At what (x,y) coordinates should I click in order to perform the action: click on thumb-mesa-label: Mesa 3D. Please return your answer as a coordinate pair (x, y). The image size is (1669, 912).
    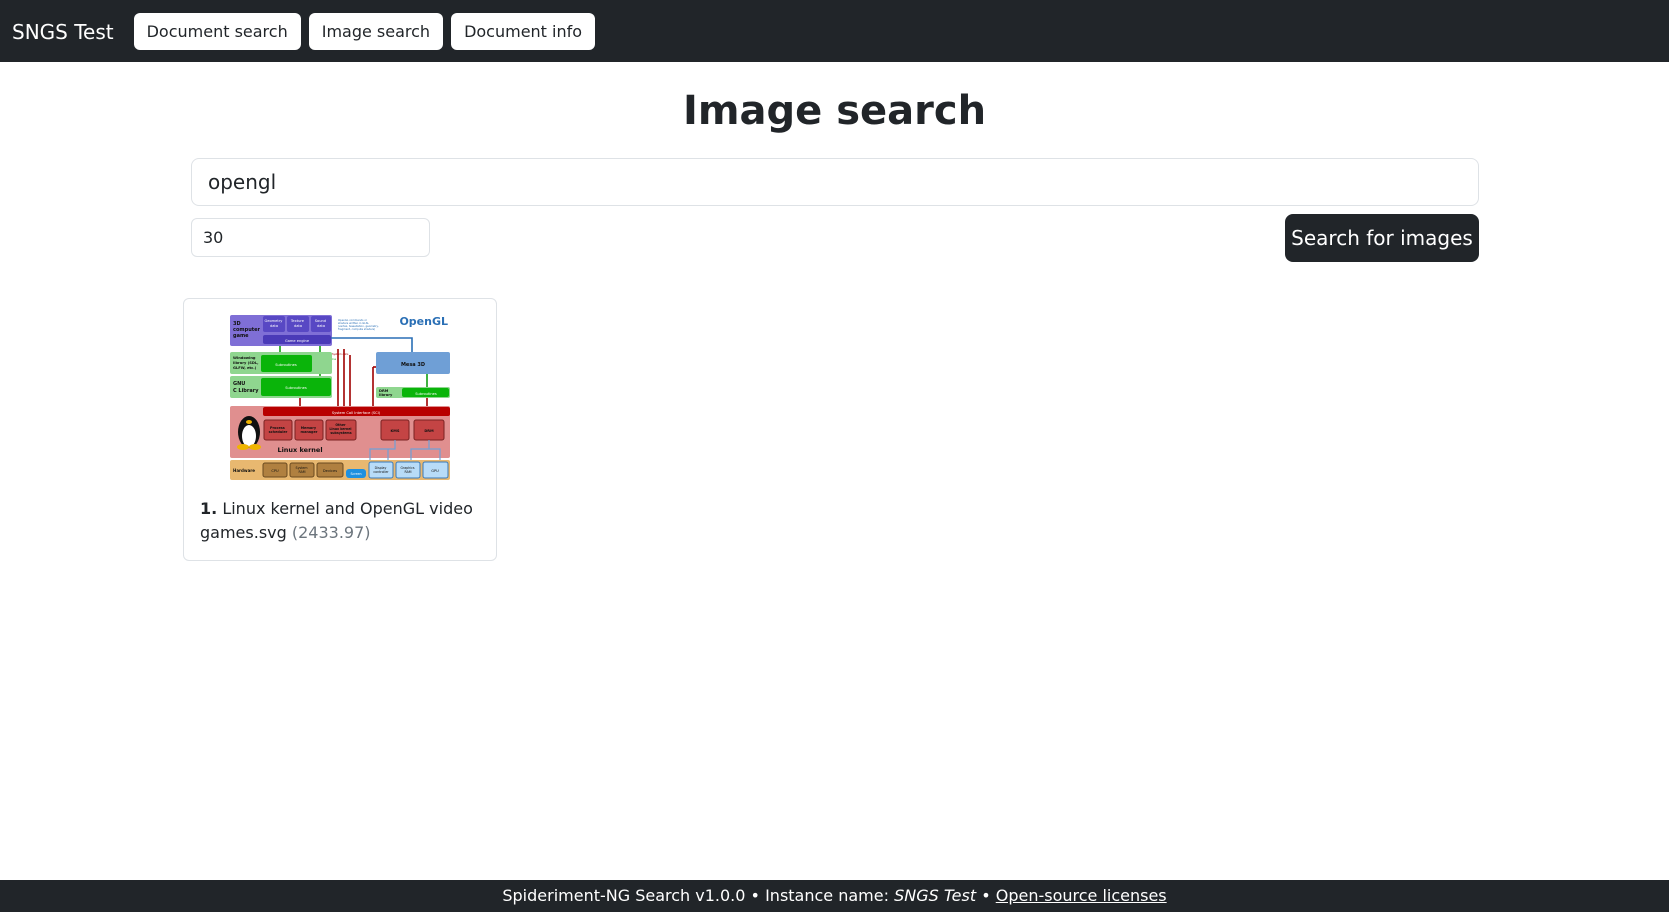
    Looking at the image, I should click on (413, 365).